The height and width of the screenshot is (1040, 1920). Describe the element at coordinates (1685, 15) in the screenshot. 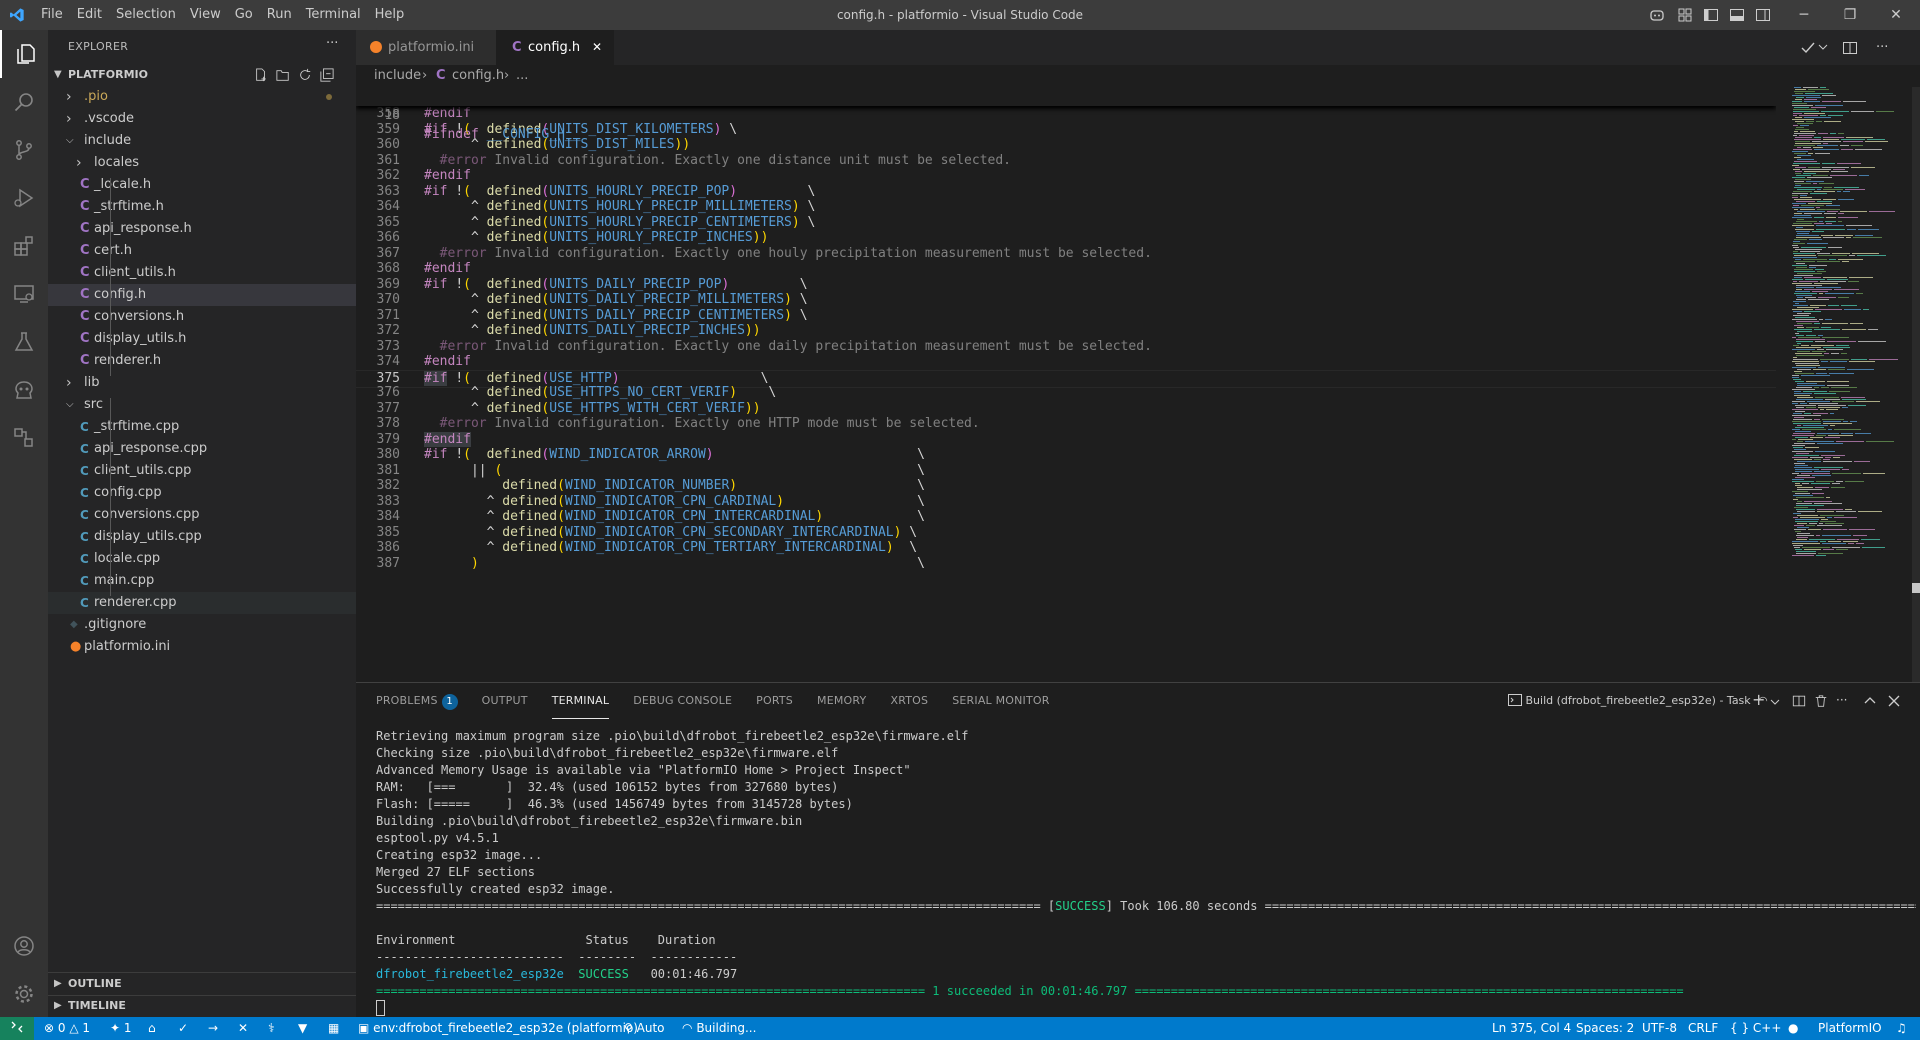

I see `customize-layout-icon` at that location.